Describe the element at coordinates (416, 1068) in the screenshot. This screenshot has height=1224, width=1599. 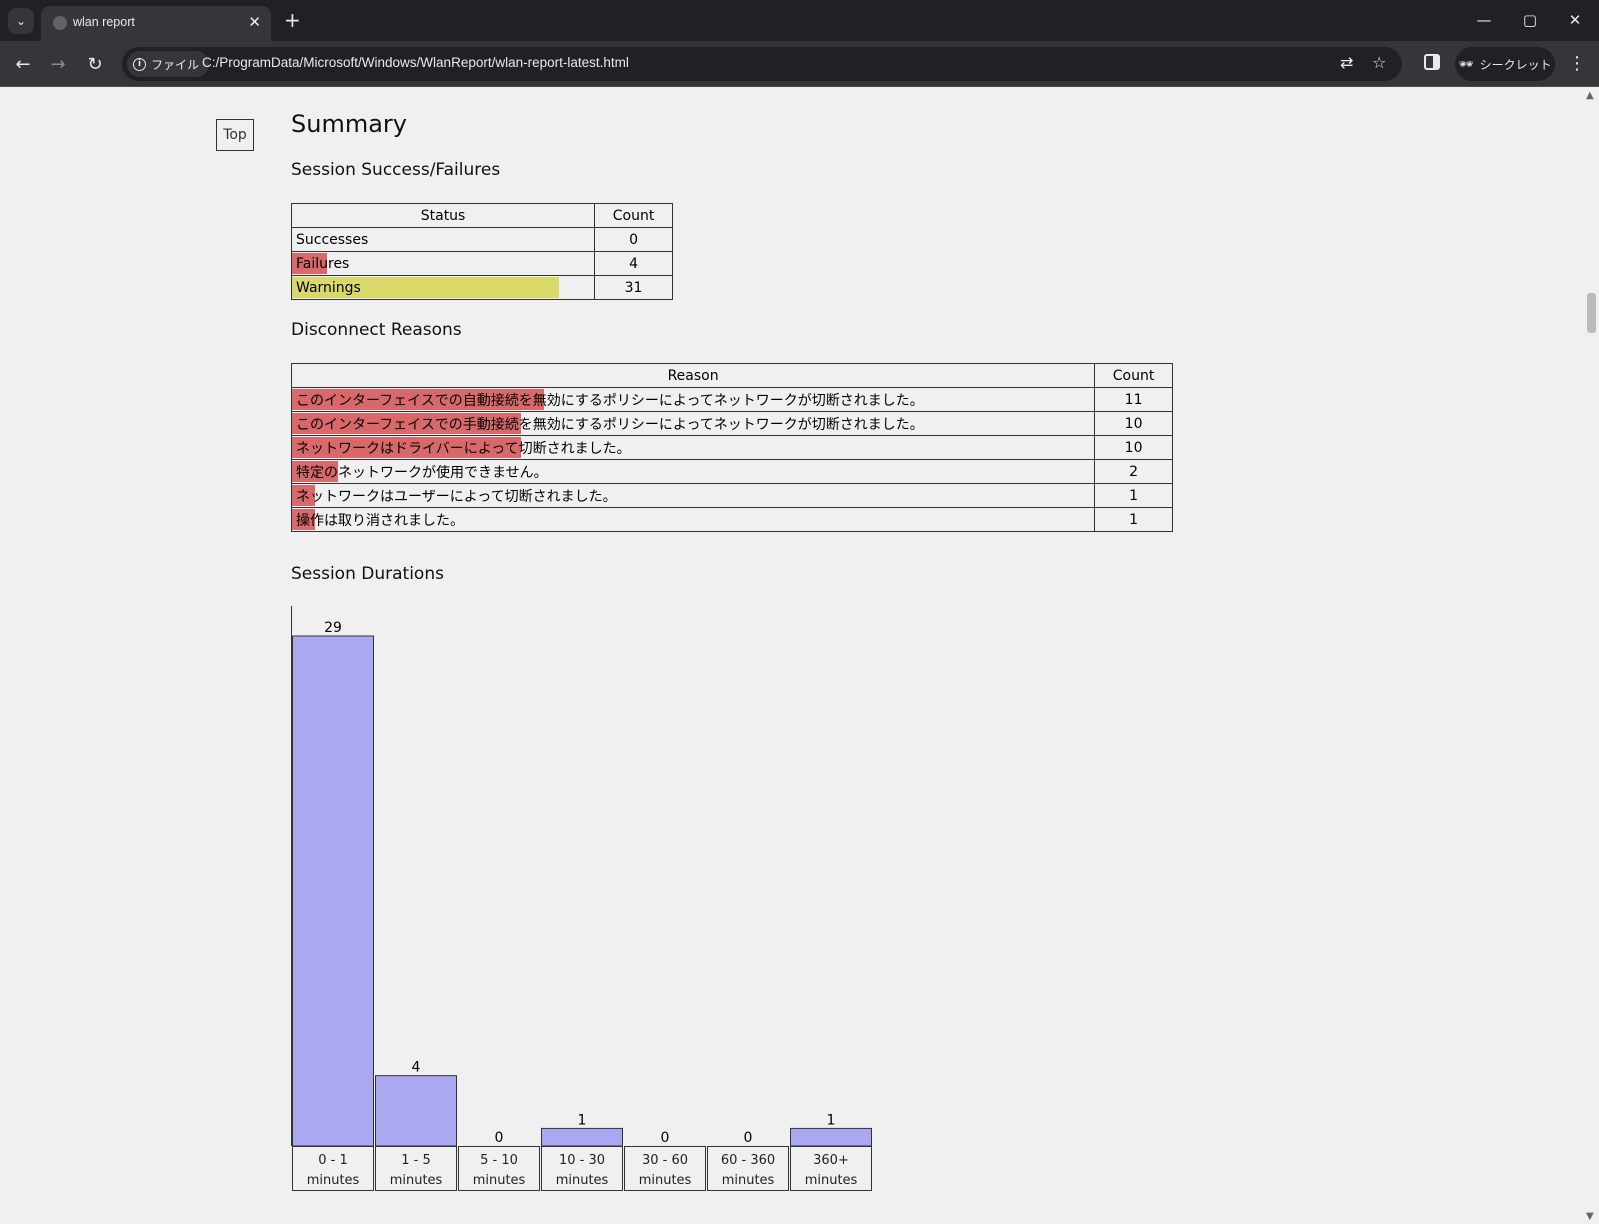
I see `chart-data-label: 4` at that location.